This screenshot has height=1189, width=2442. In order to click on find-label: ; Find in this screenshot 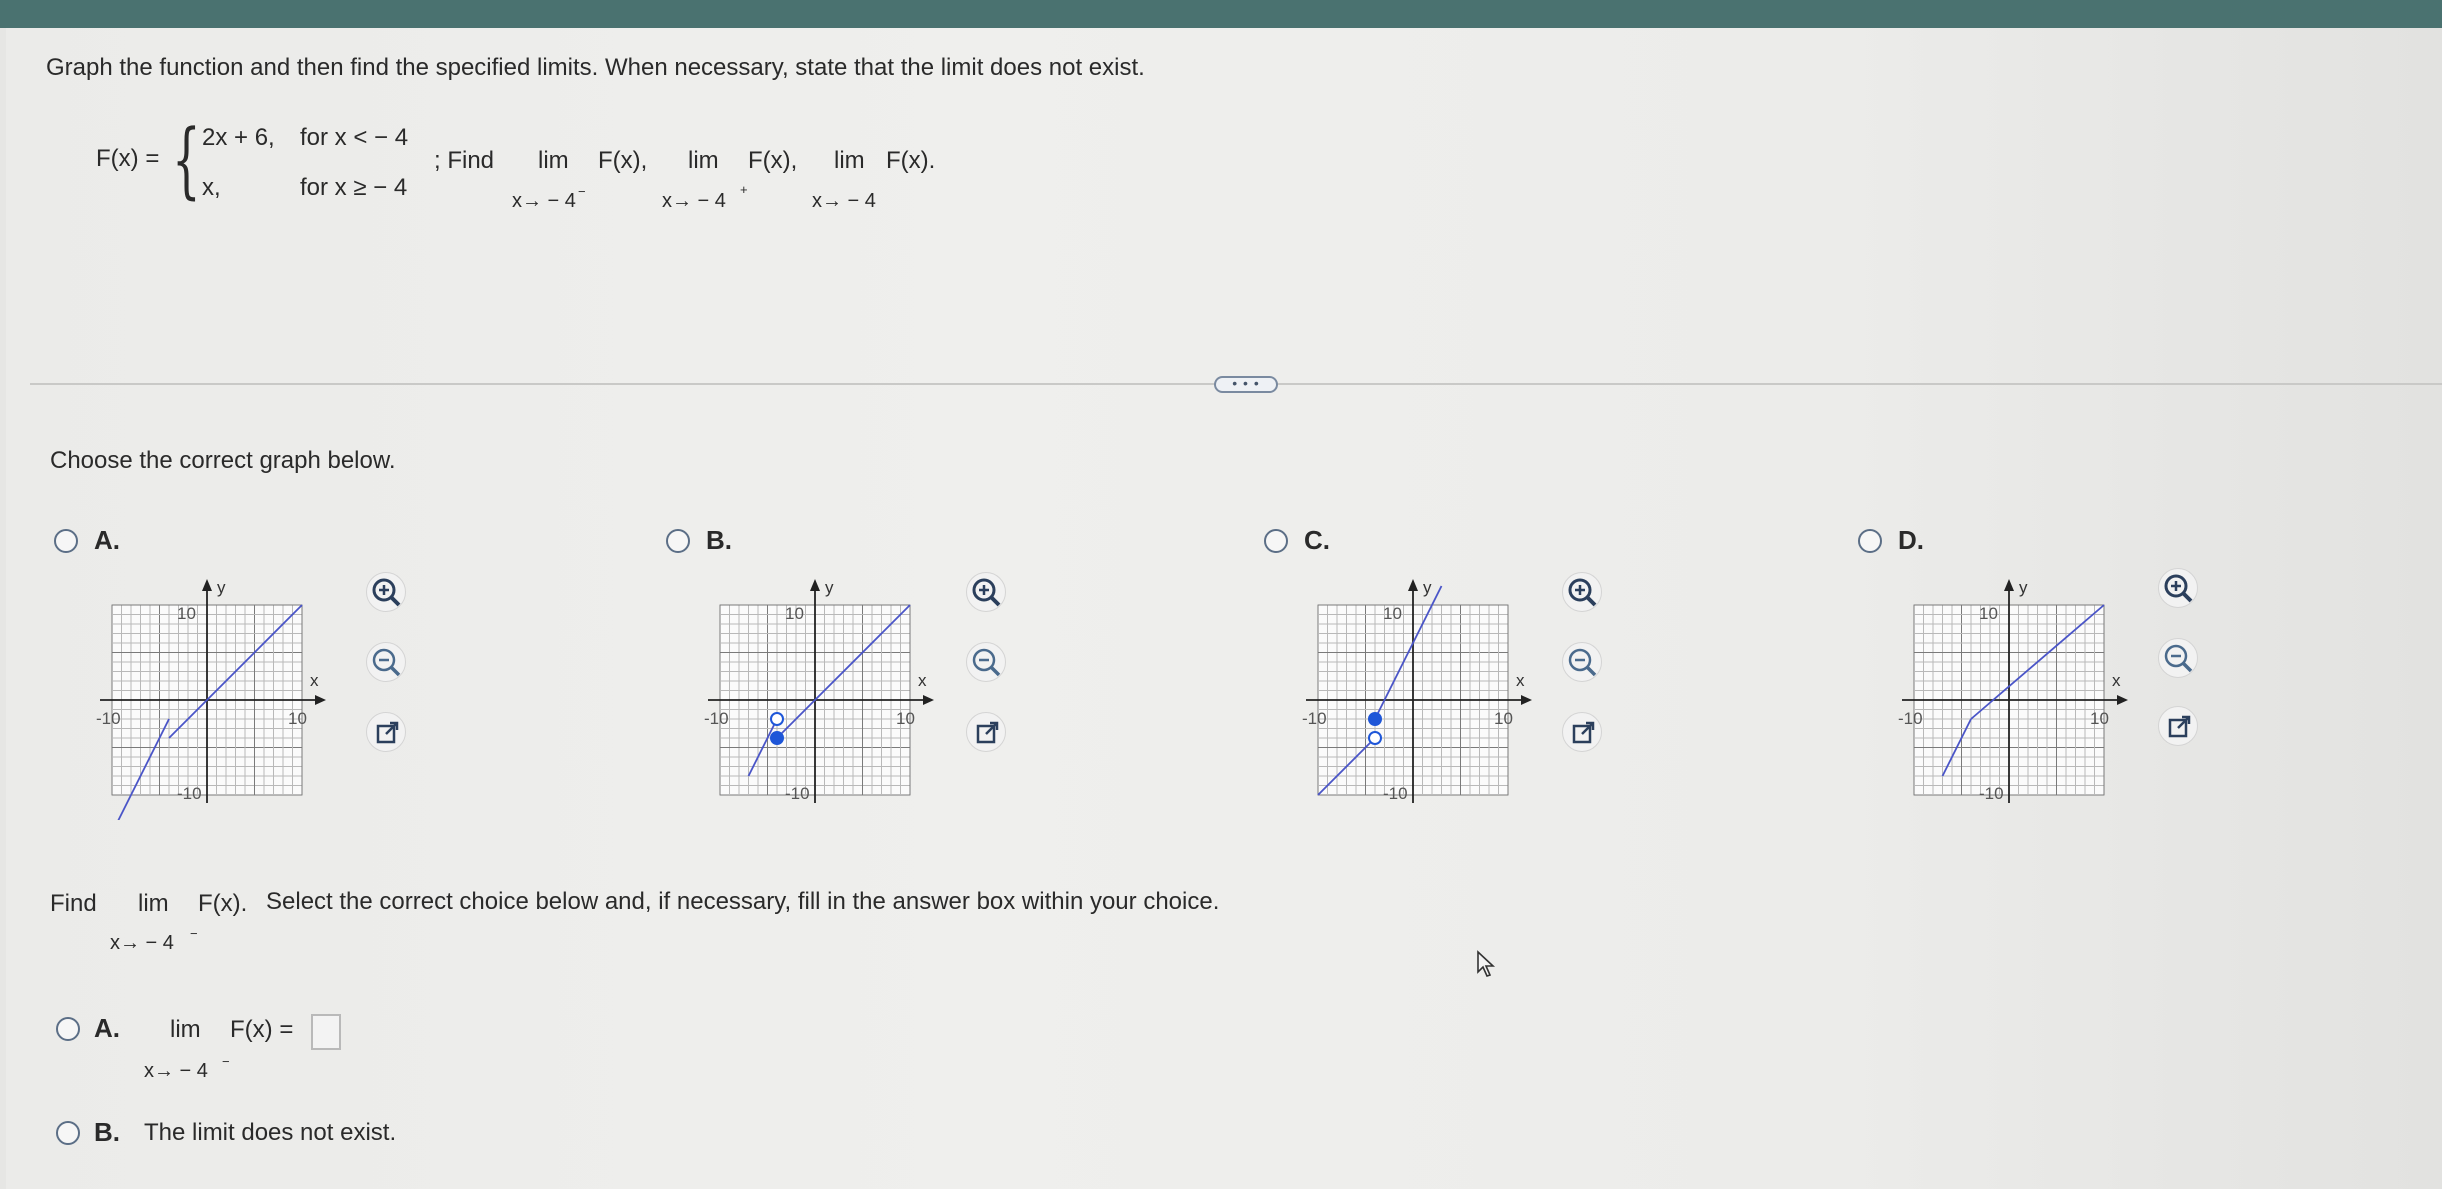, I will do `click(464, 160)`.